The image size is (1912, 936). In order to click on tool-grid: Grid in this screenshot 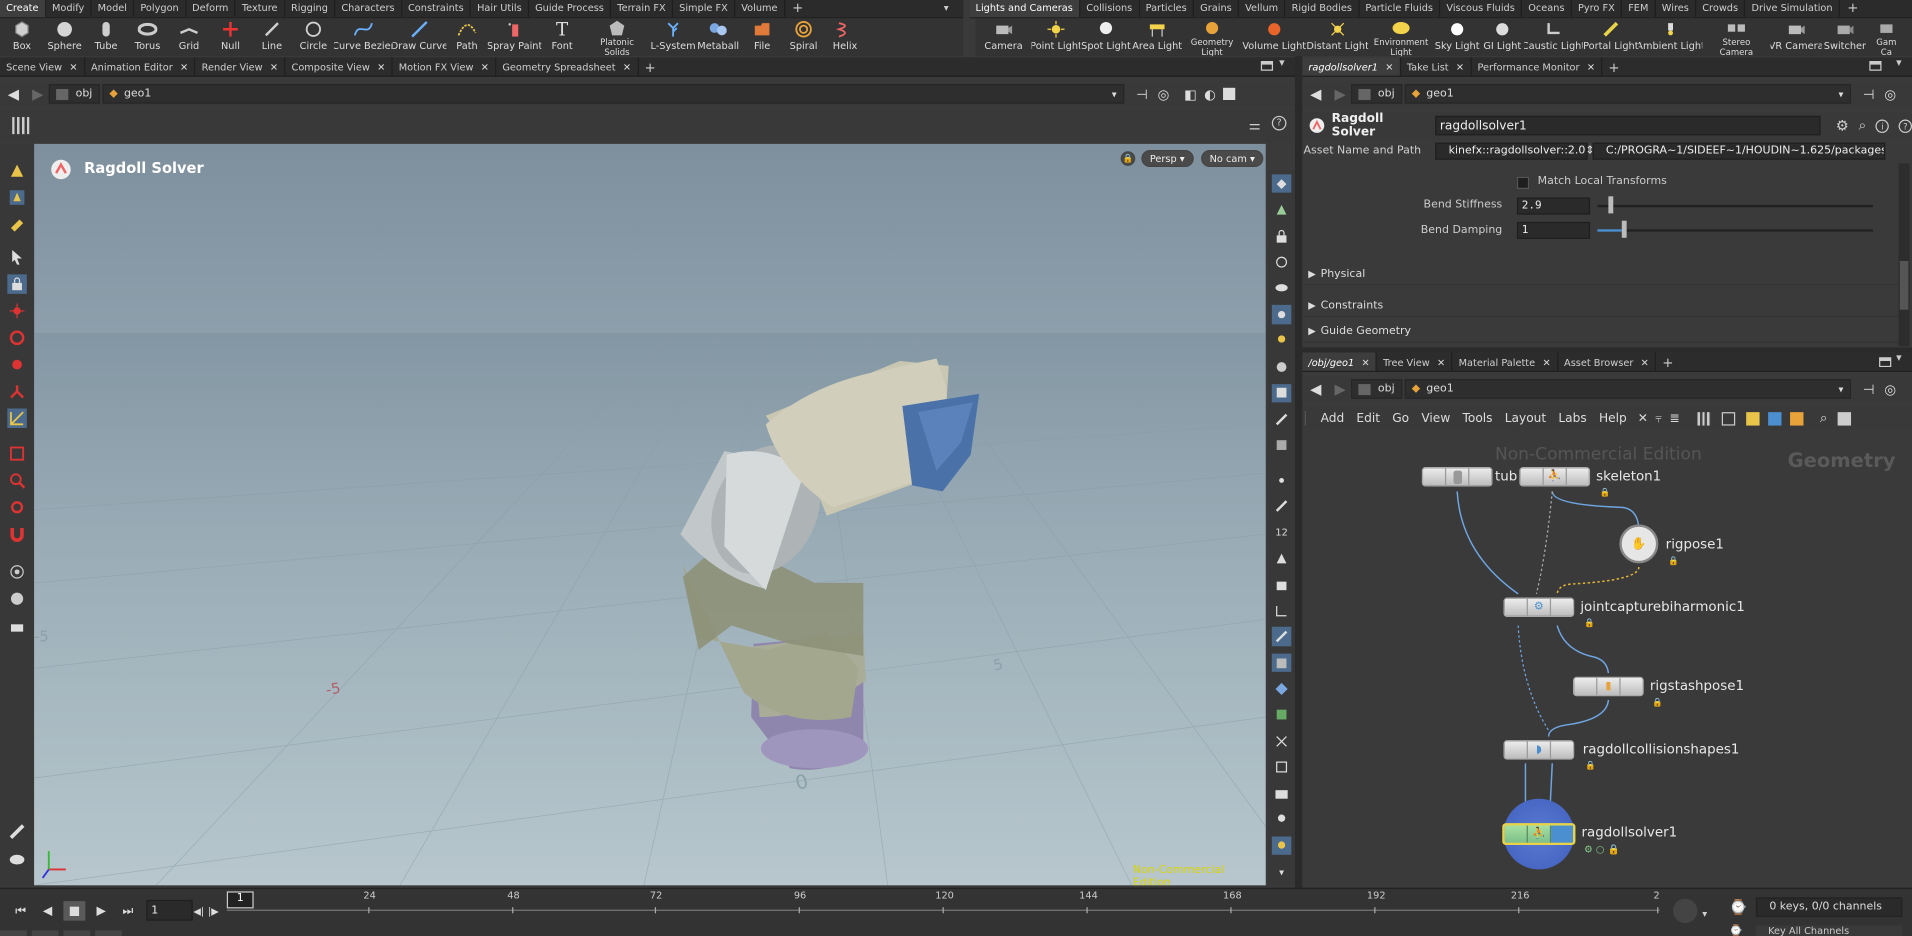, I will do `click(188, 37)`.